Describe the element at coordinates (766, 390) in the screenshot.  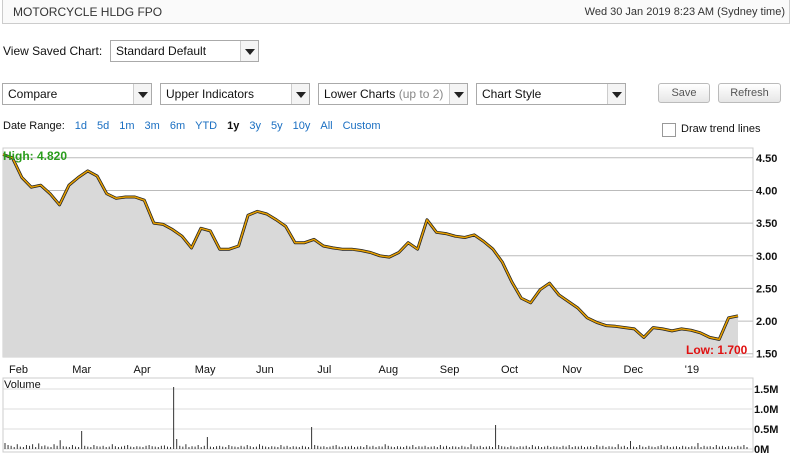
I see `volume-tick-label: 1.5M` at that location.